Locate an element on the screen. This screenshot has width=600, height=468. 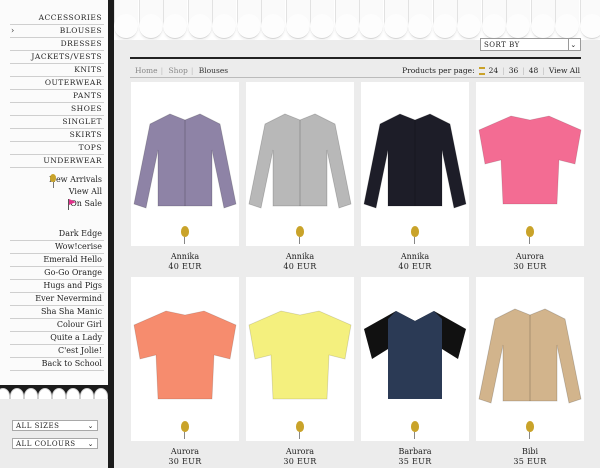
trend-item: C'est Jolie! is located at coordinates (57, 351).